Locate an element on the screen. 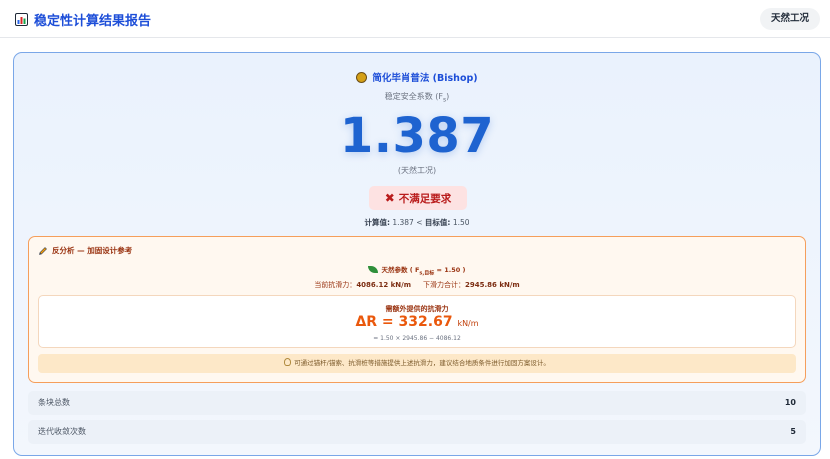 This screenshot has width=830, height=459. required-force-value: ΔR = 332.67 kN/m is located at coordinates (417, 322).